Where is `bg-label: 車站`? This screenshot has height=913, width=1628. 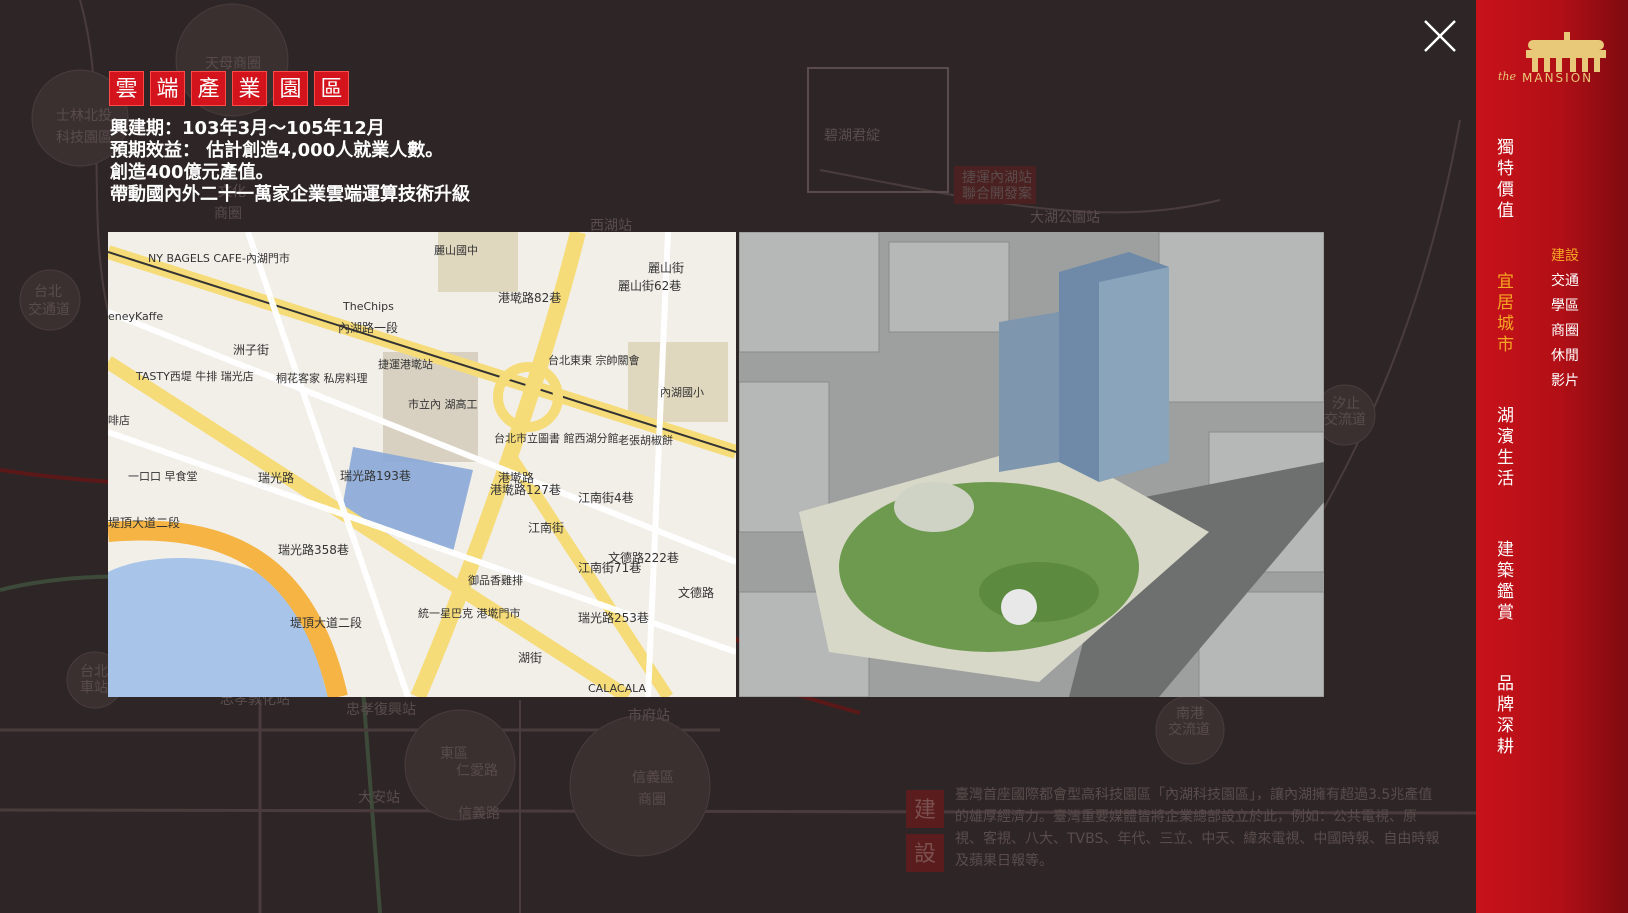
bg-label: 車站 is located at coordinates (94, 687).